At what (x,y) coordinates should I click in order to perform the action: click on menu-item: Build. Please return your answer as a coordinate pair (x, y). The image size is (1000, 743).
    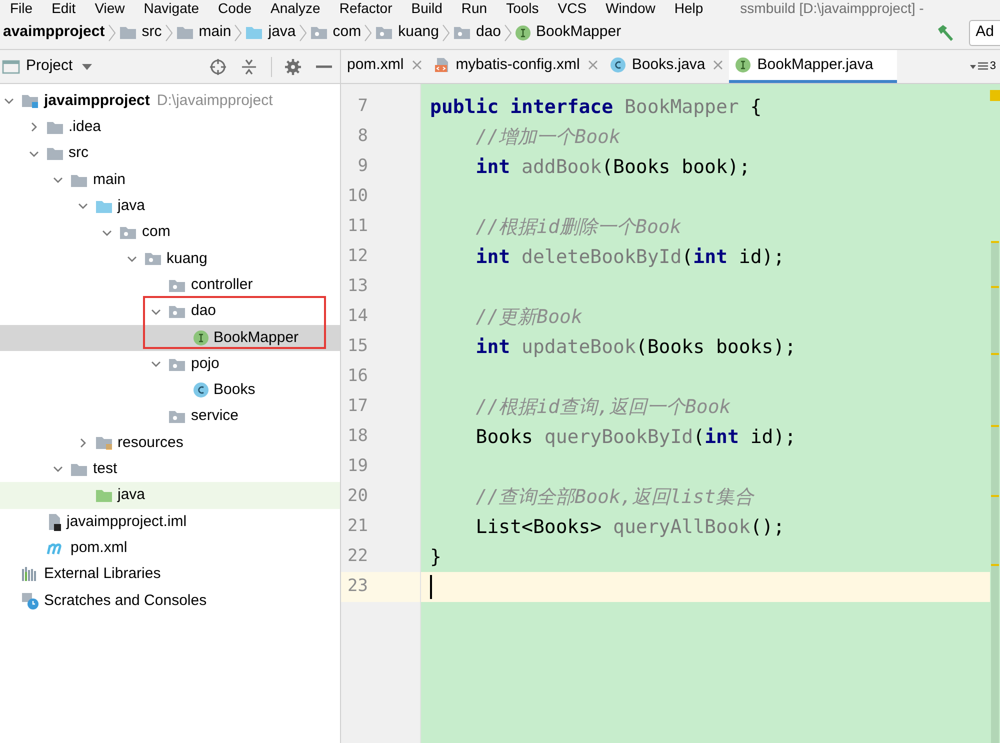
    Looking at the image, I should click on (426, 8).